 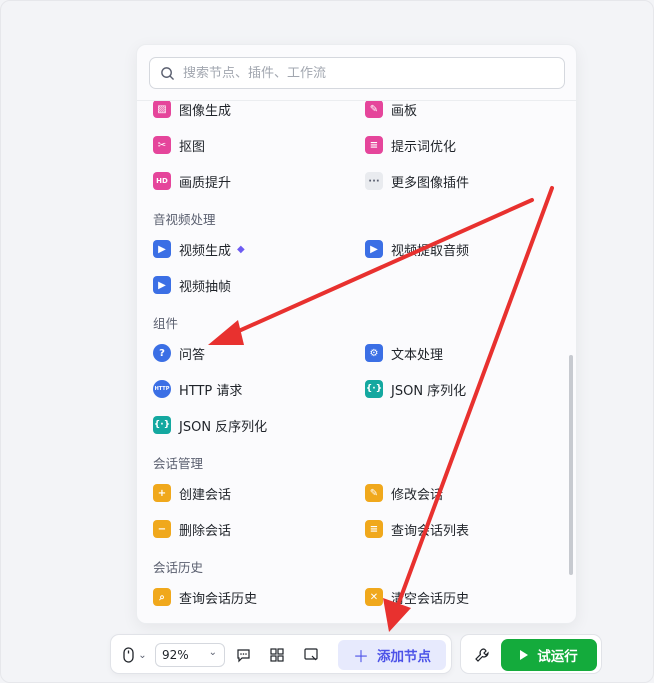 I want to click on minimap-button, so click(x=311, y=655).